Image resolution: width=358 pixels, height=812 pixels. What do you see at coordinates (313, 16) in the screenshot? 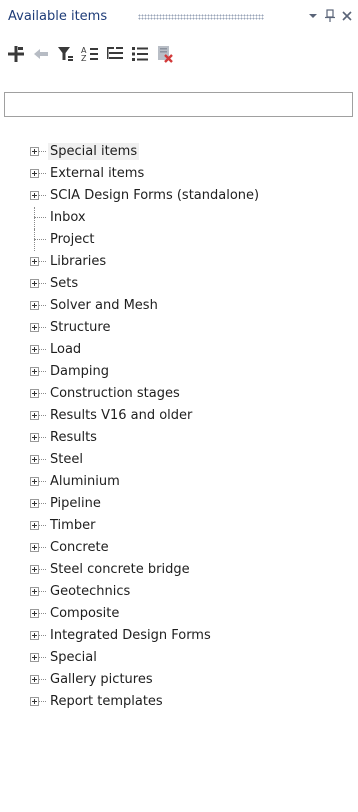
I see `chevron-down-icon` at bounding box center [313, 16].